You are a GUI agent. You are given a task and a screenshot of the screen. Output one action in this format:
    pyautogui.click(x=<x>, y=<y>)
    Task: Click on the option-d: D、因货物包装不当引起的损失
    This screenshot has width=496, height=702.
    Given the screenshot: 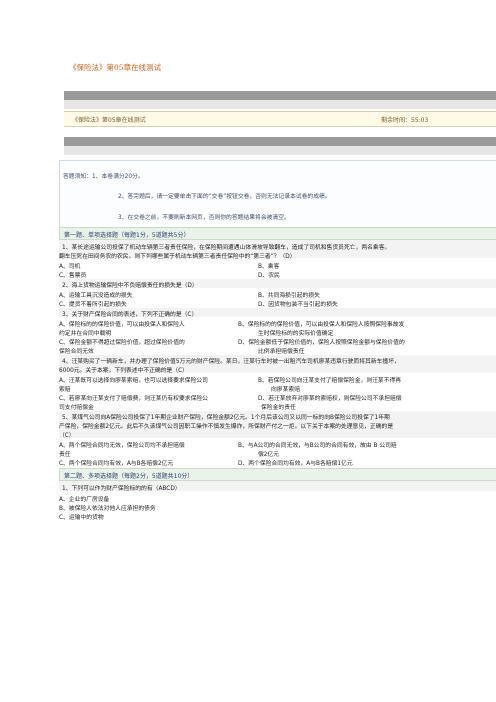 What is the action you would take?
    pyautogui.click(x=298, y=303)
    